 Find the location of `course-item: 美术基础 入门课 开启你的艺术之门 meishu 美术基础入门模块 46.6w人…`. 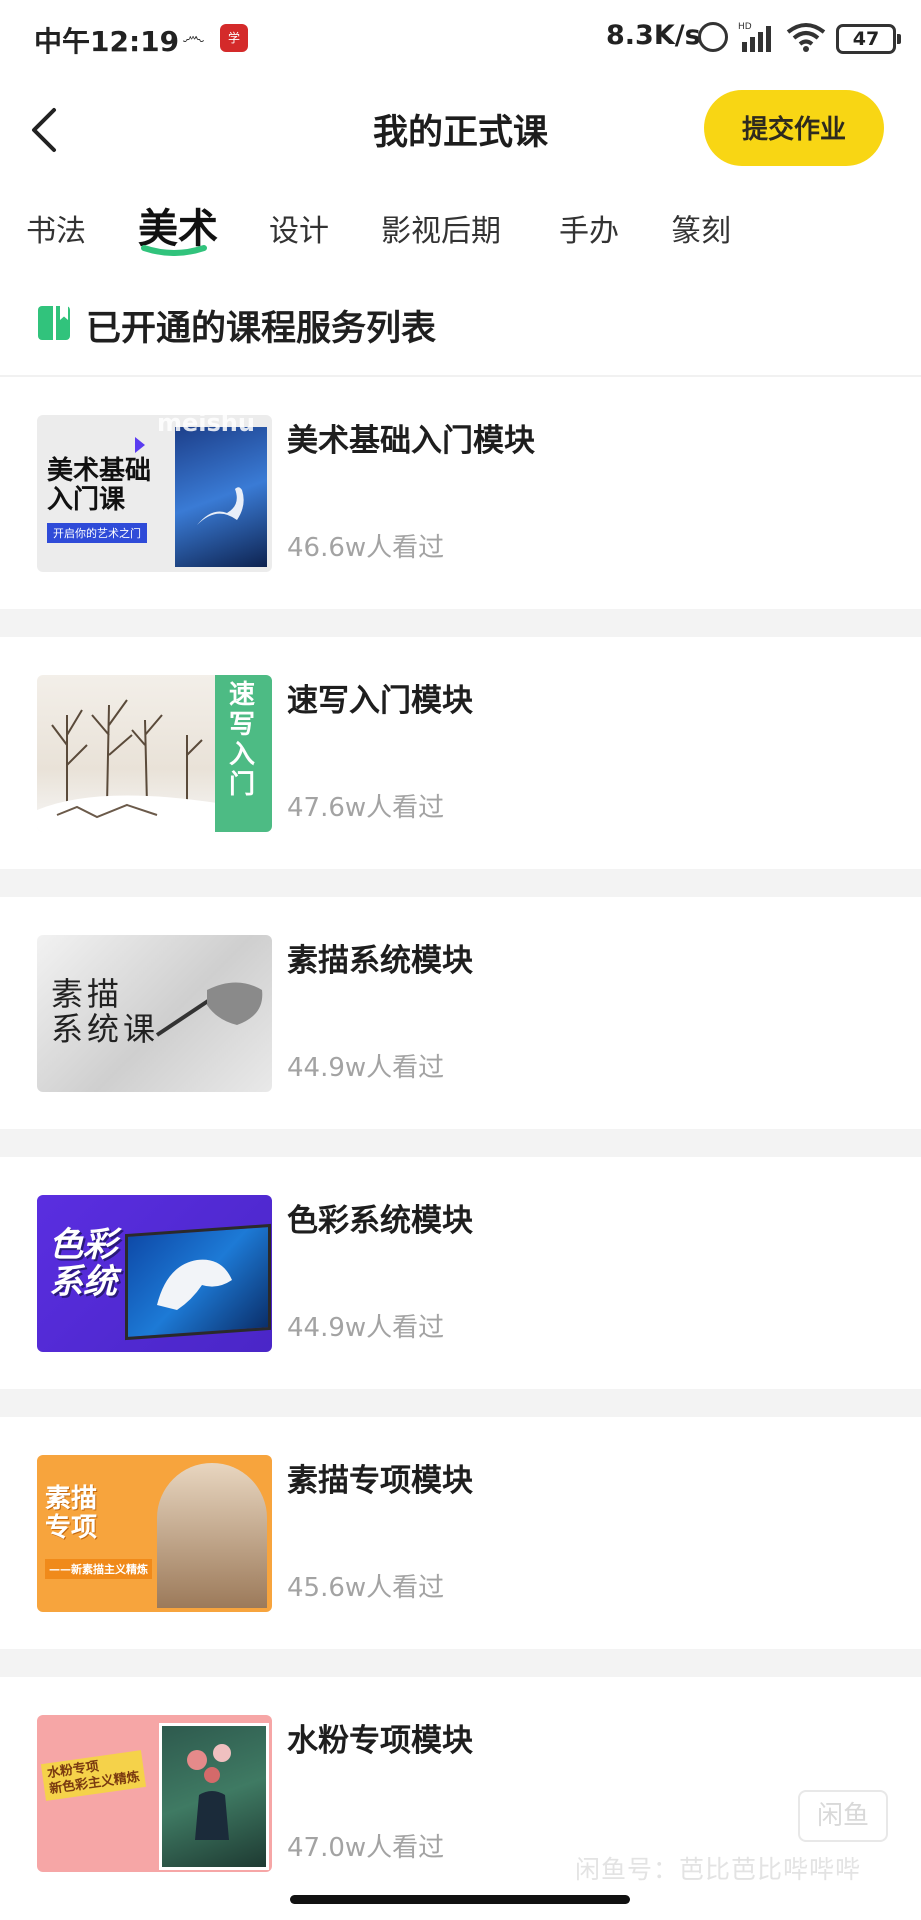

course-item: 美术基础 入门课 开启你的艺术之门 meishu 美术基础入门模块 46.6w人… is located at coordinates (460, 493).